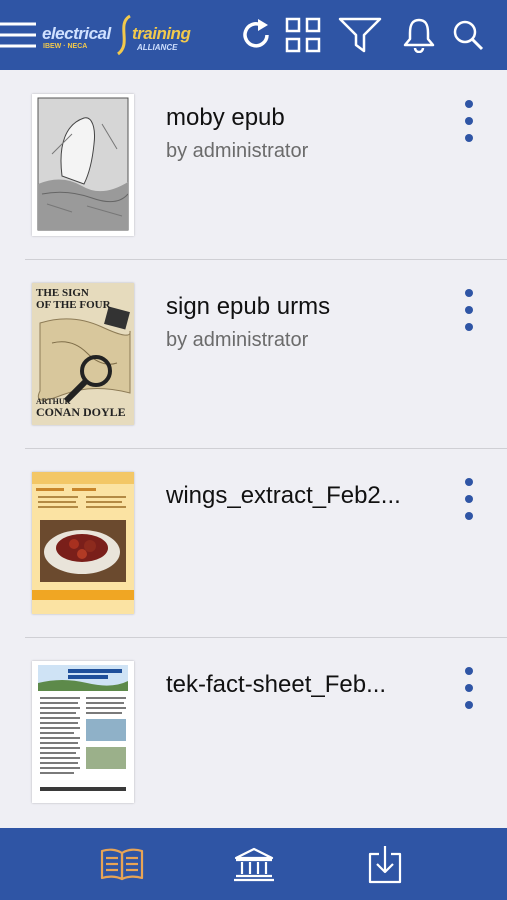 The height and width of the screenshot is (900, 507). I want to click on logo-word-electrical: electrical, so click(76, 33).